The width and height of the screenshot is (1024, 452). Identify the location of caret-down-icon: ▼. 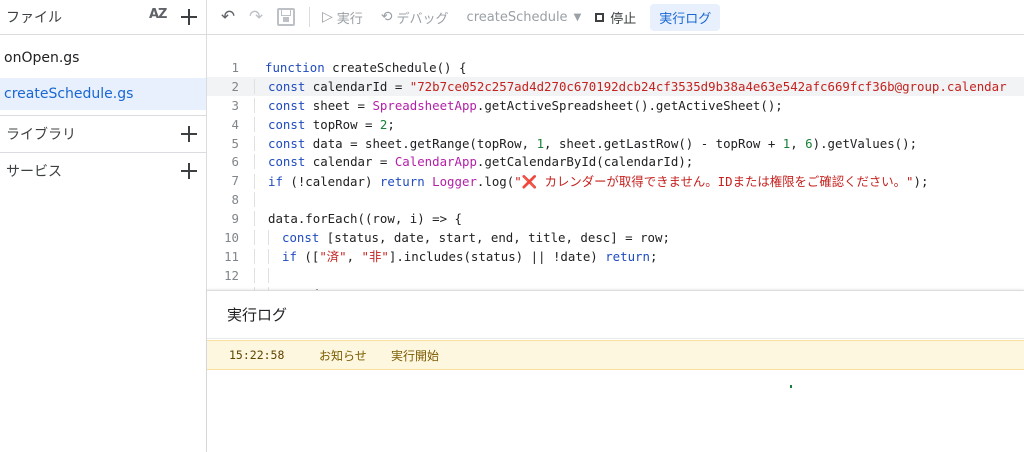
(577, 17).